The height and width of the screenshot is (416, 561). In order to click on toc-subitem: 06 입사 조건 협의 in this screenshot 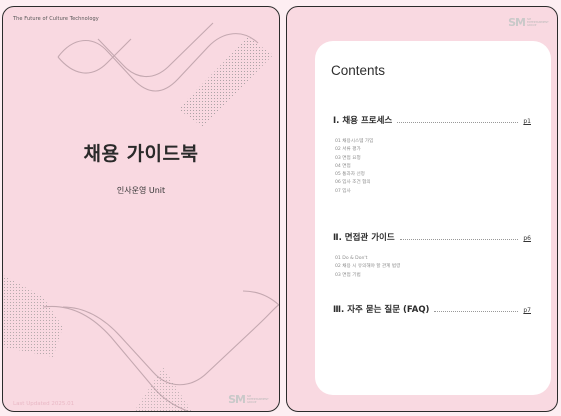, I will do `click(353, 183)`.